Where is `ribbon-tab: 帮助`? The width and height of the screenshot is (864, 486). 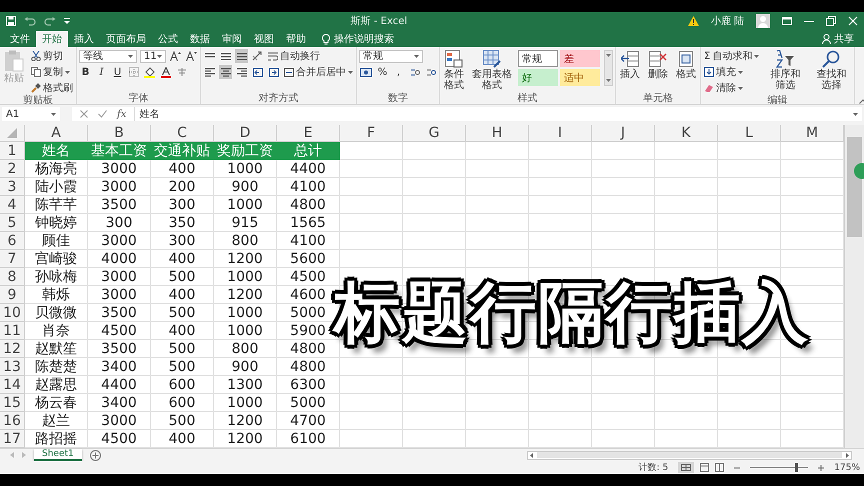 ribbon-tab: 帮助 is located at coordinates (296, 39).